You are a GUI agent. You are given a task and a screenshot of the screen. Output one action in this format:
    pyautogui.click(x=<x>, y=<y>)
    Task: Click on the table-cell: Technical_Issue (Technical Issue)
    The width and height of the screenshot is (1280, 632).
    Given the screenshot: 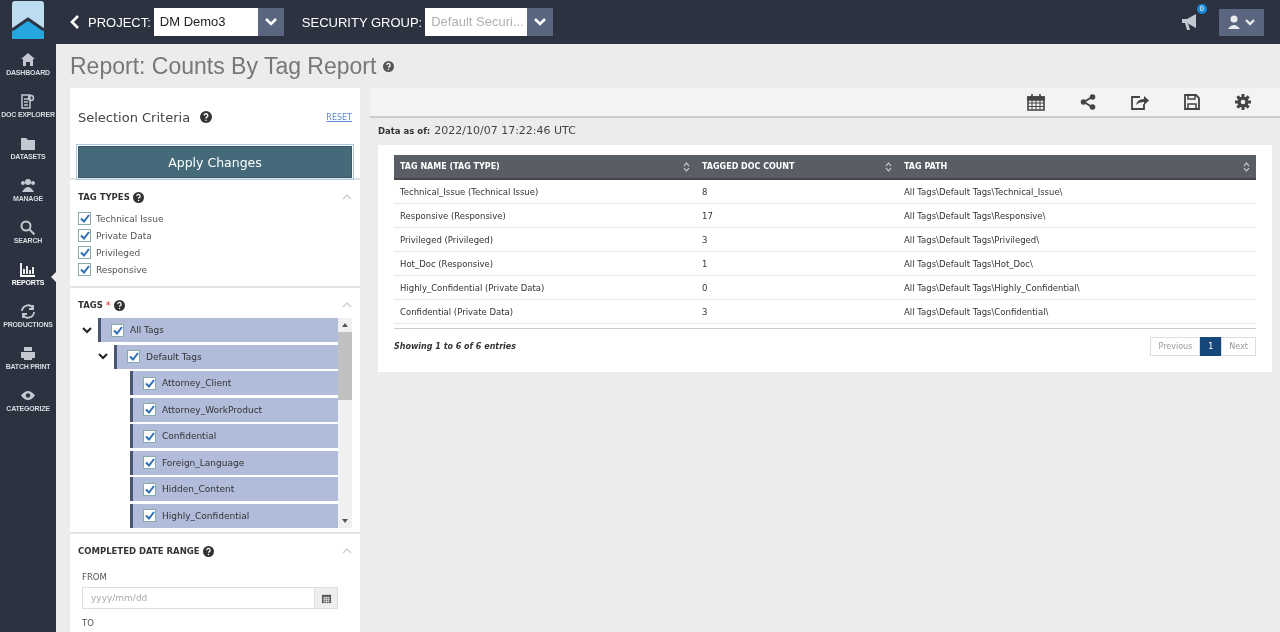 What is the action you would take?
    pyautogui.click(x=545, y=191)
    